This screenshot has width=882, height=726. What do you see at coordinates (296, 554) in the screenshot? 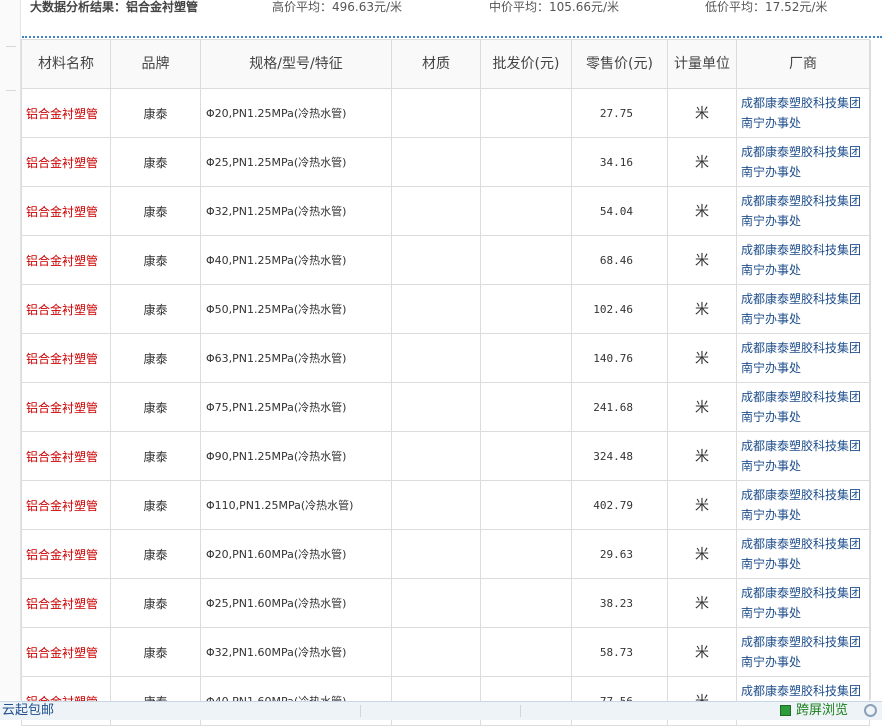
I see `spec-cell: Φ20,PN1.60MPa(冷热水管)` at bounding box center [296, 554].